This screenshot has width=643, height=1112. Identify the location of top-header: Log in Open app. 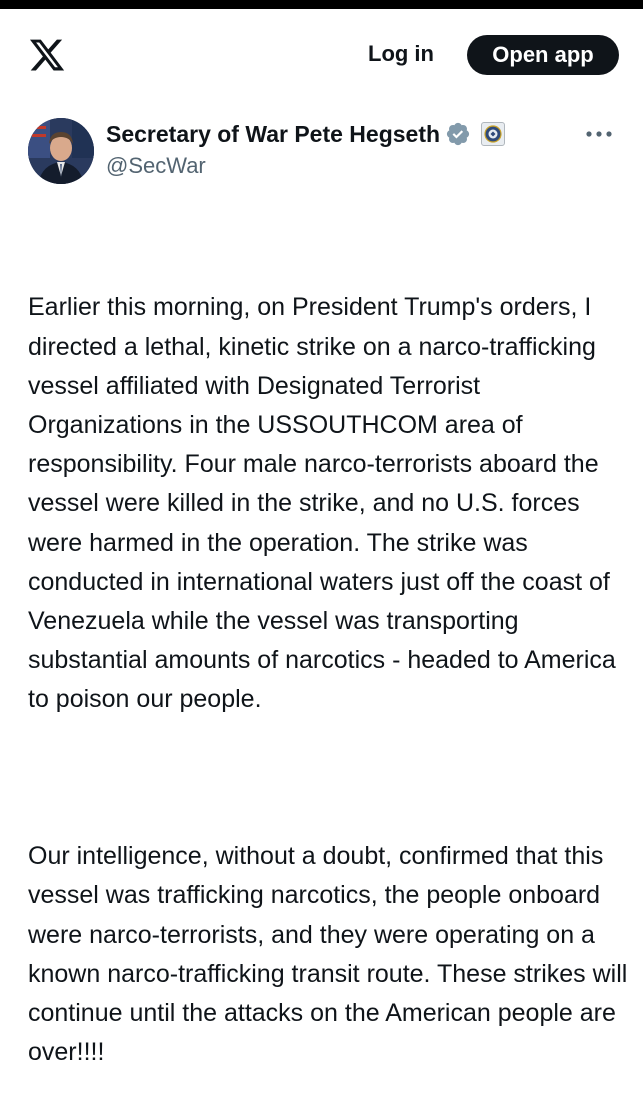
(321, 54).